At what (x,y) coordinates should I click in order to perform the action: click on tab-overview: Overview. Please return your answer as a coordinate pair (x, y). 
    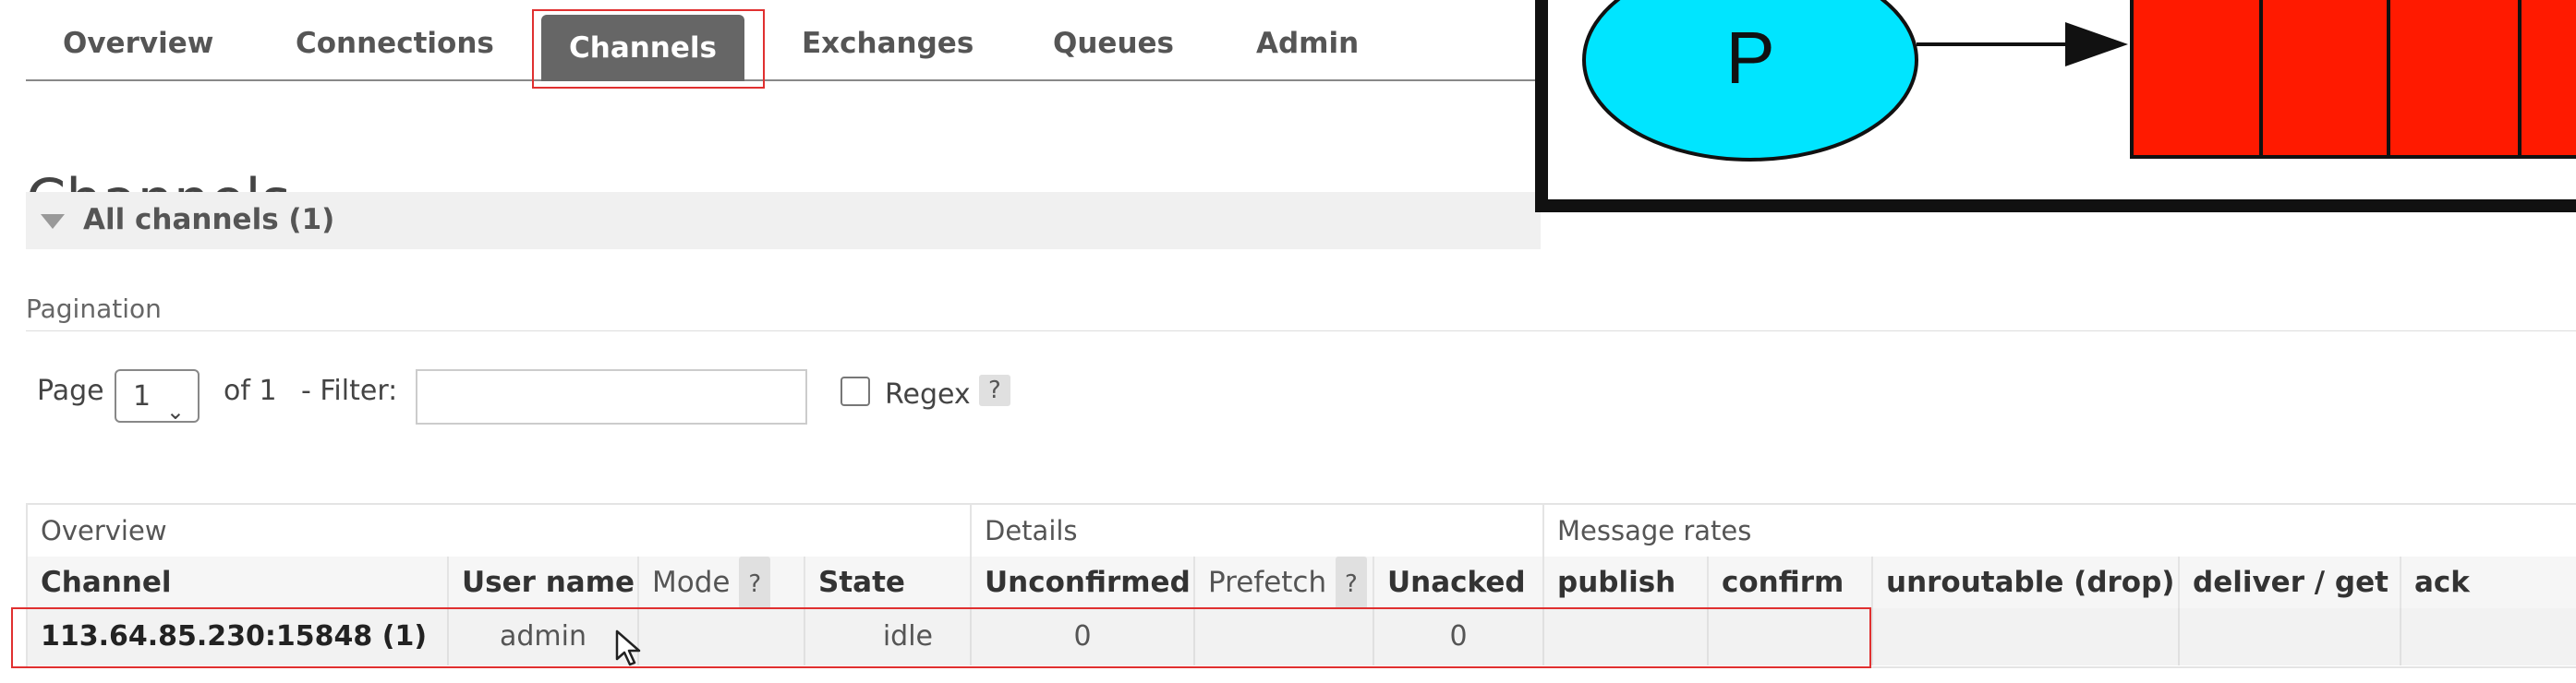
    Looking at the image, I should click on (138, 44).